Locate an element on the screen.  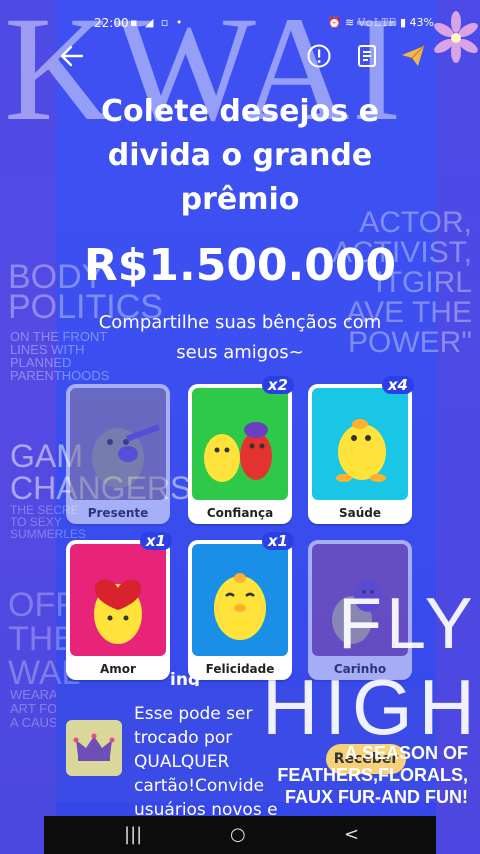
card-count-badge: x4 is located at coordinates (397, 385).